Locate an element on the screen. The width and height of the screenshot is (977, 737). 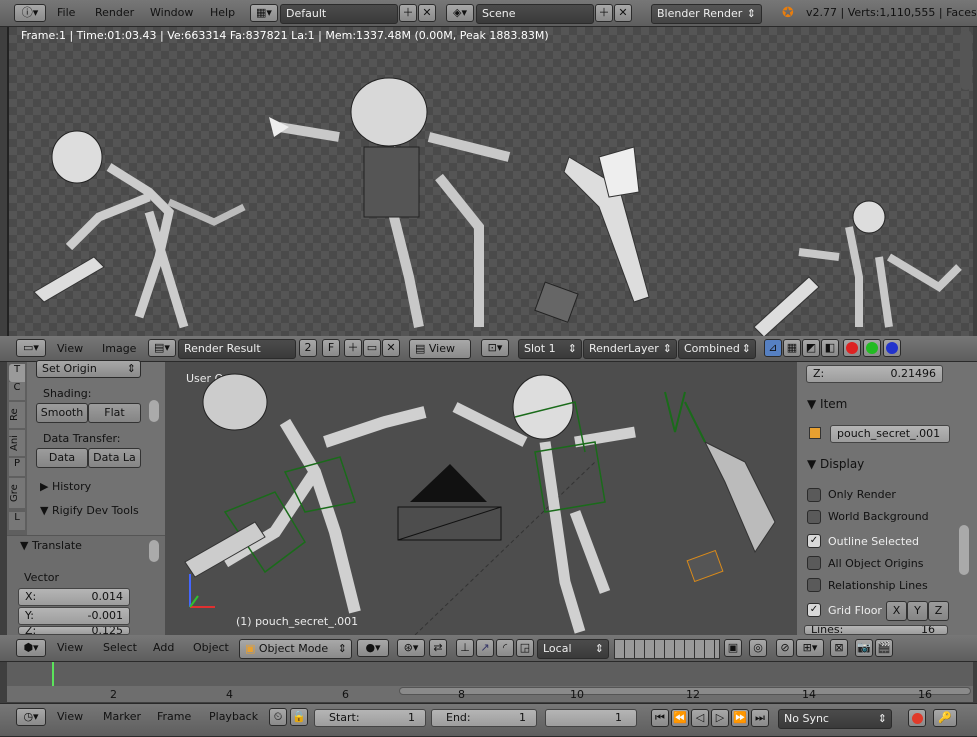
timeline-area is located at coordinates (490, 682).